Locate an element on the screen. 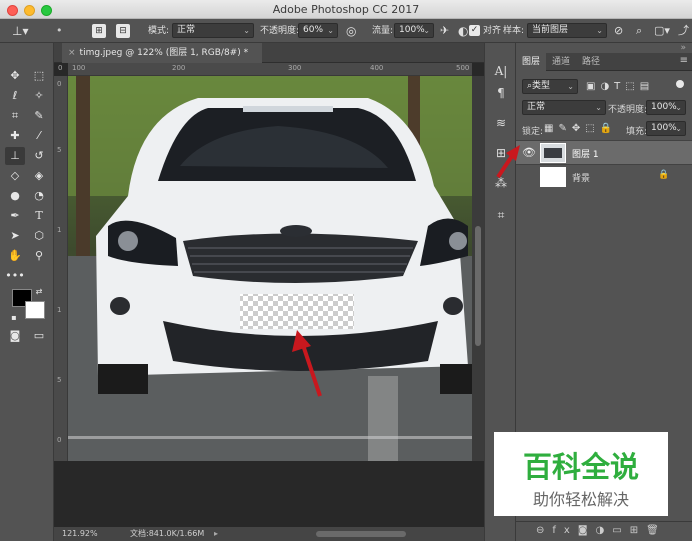 The image size is (692, 541). brush-tool-icon: ⁄ is located at coordinates (39, 136).